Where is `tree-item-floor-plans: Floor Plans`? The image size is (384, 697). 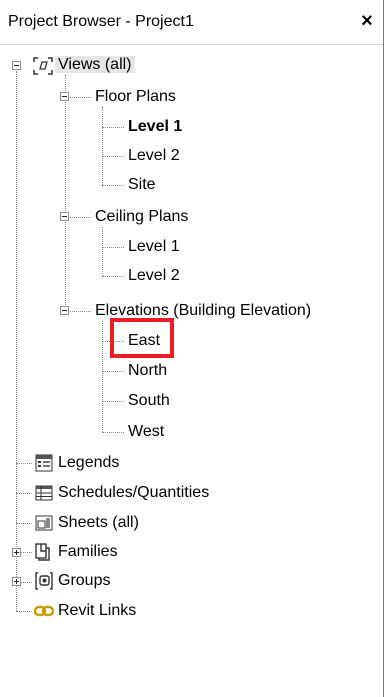 tree-item-floor-plans: Floor Plans is located at coordinates (135, 97).